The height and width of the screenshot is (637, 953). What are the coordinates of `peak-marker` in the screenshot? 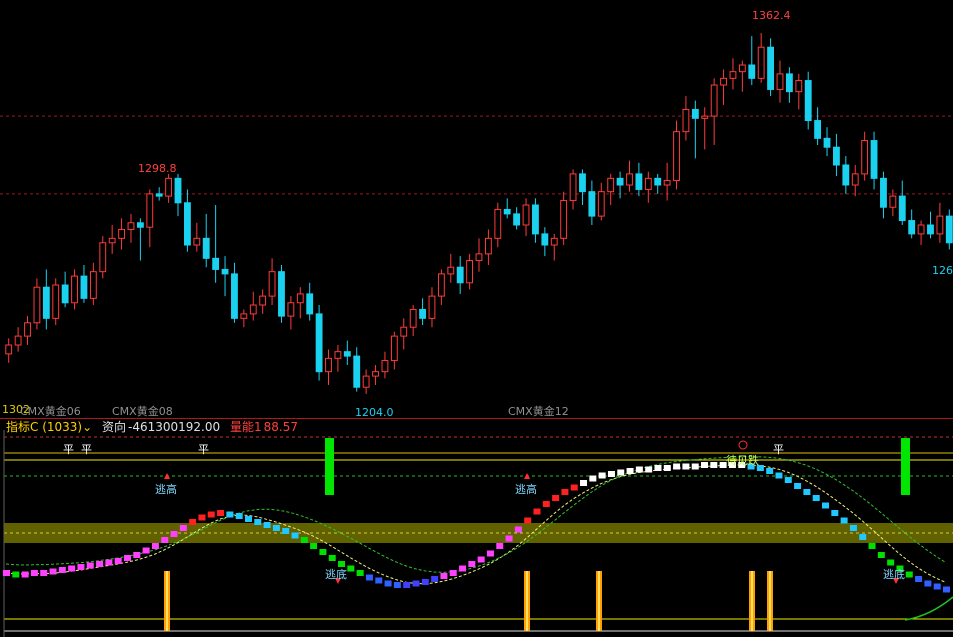 It's located at (527, 476).